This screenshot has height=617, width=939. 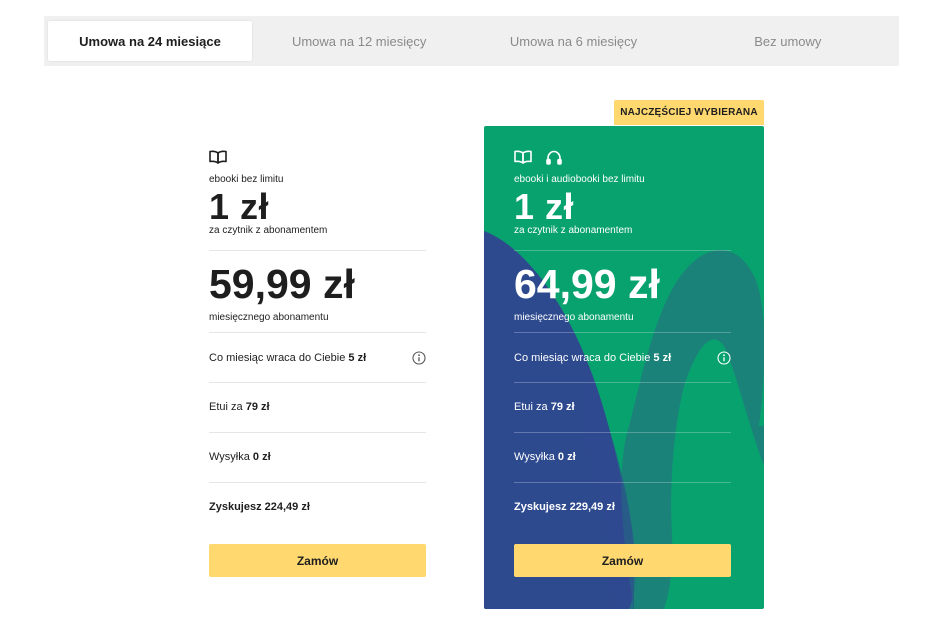 I want to click on headphones-icon, so click(x=554, y=157).